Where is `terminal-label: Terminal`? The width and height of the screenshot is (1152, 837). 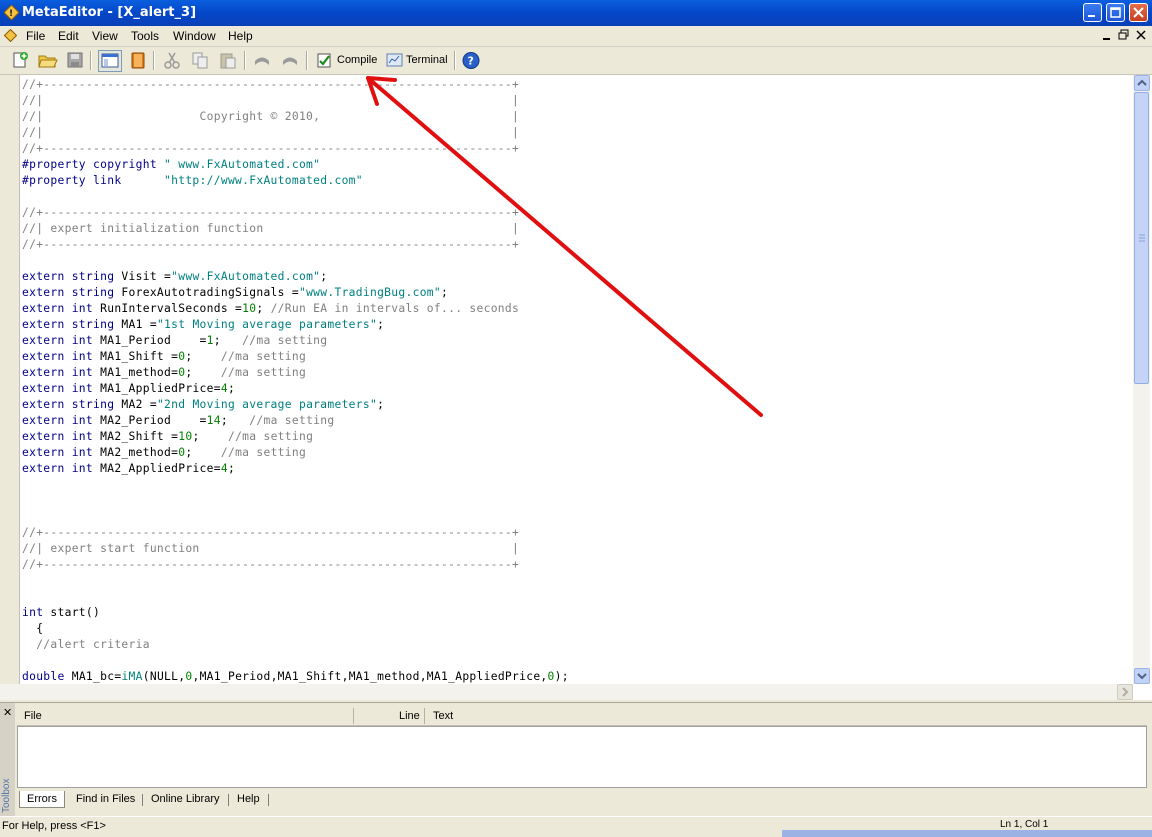
terminal-label: Terminal is located at coordinates (427, 60).